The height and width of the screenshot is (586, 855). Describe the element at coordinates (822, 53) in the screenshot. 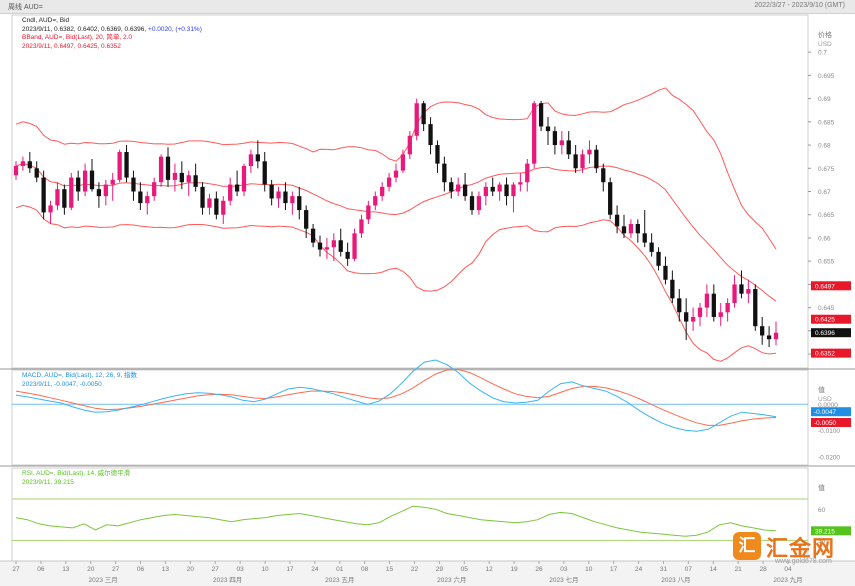

I see `price-tick-label: 0.7` at that location.